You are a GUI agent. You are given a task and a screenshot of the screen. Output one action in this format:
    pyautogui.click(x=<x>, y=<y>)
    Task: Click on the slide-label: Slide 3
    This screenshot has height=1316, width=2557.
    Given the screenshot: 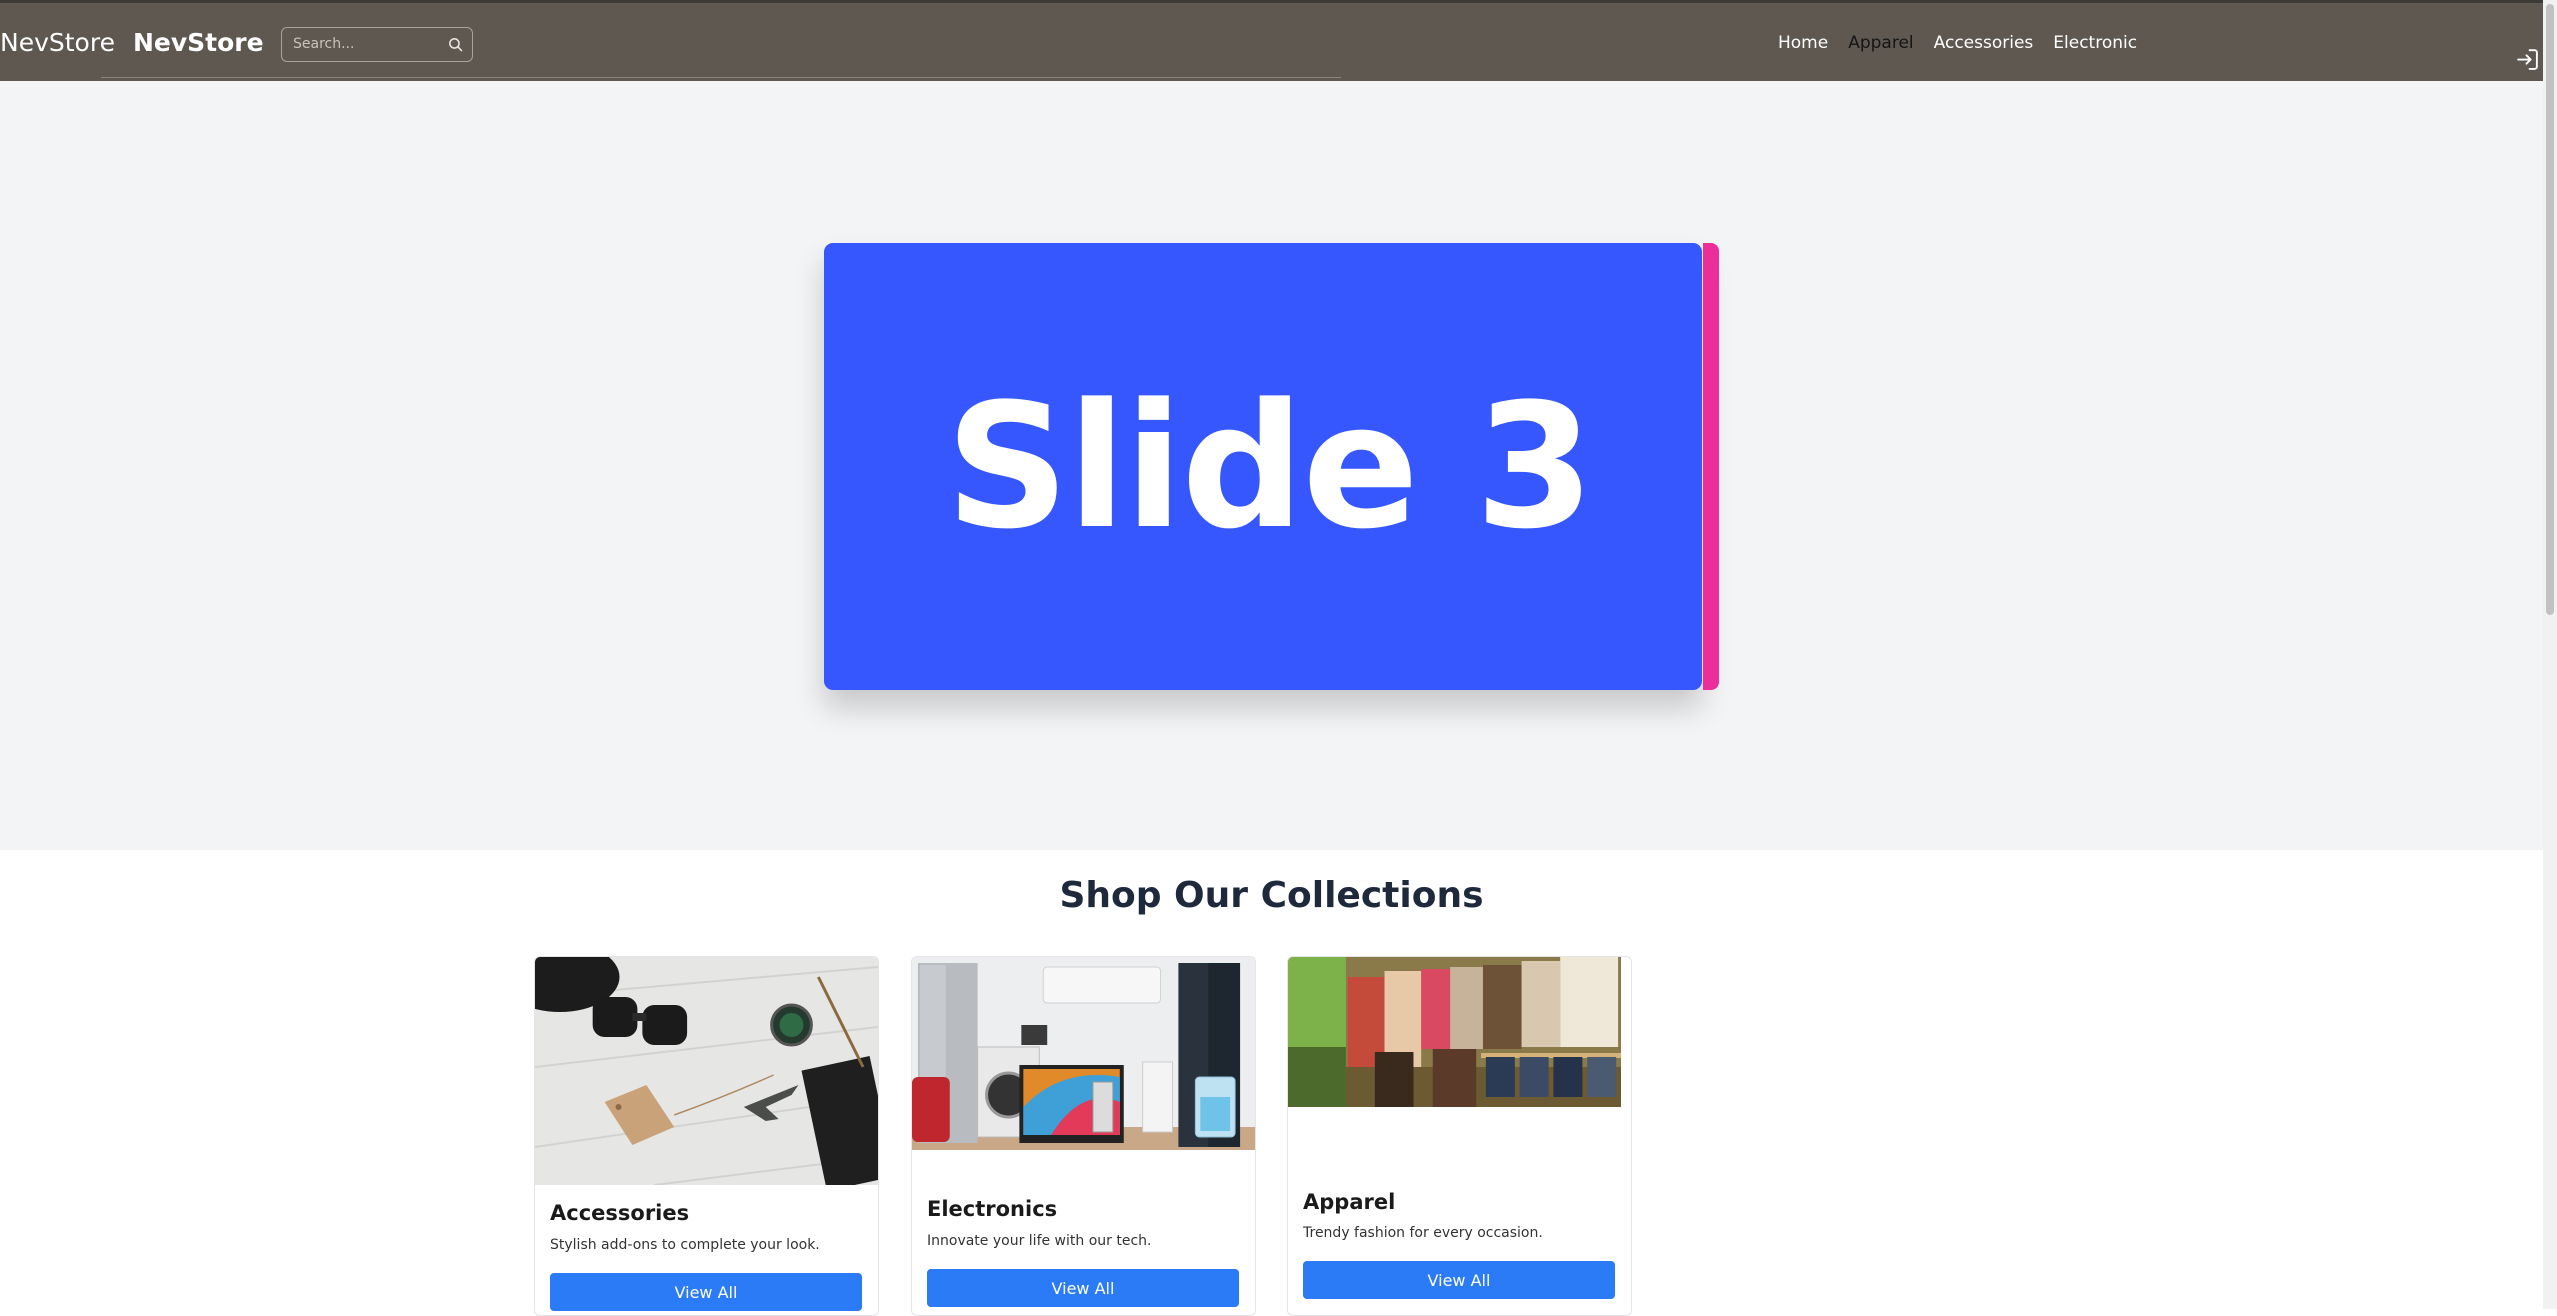 What is the action you would take?
    pyautogui.click(x=1269, y=466)
    